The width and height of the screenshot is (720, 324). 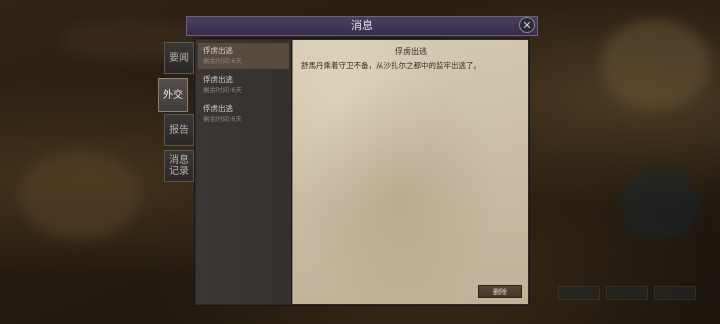 I want to click on close-button: ✕, so click(x=527, y=25).